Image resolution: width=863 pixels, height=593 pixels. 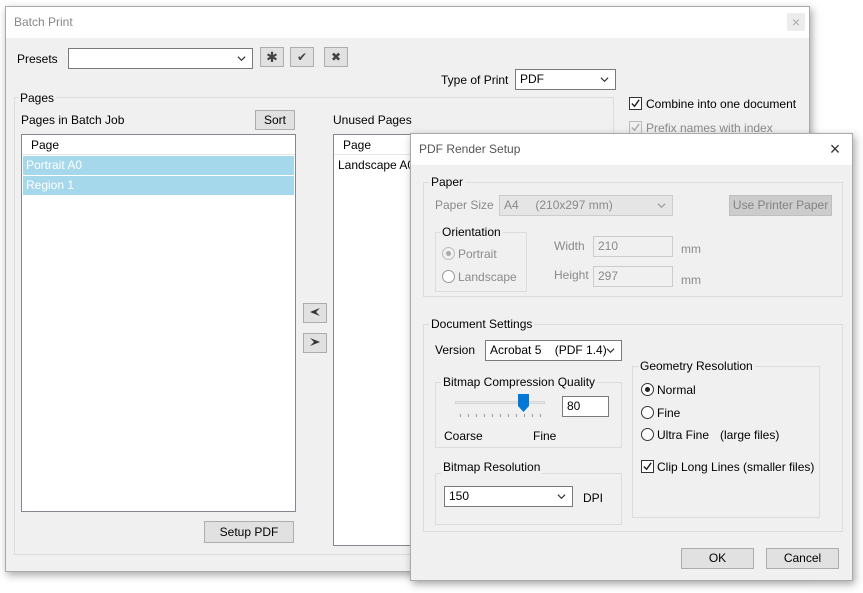 I want to click on geo-ultra-label: Ultra Fine, so click(x=683, y=435).